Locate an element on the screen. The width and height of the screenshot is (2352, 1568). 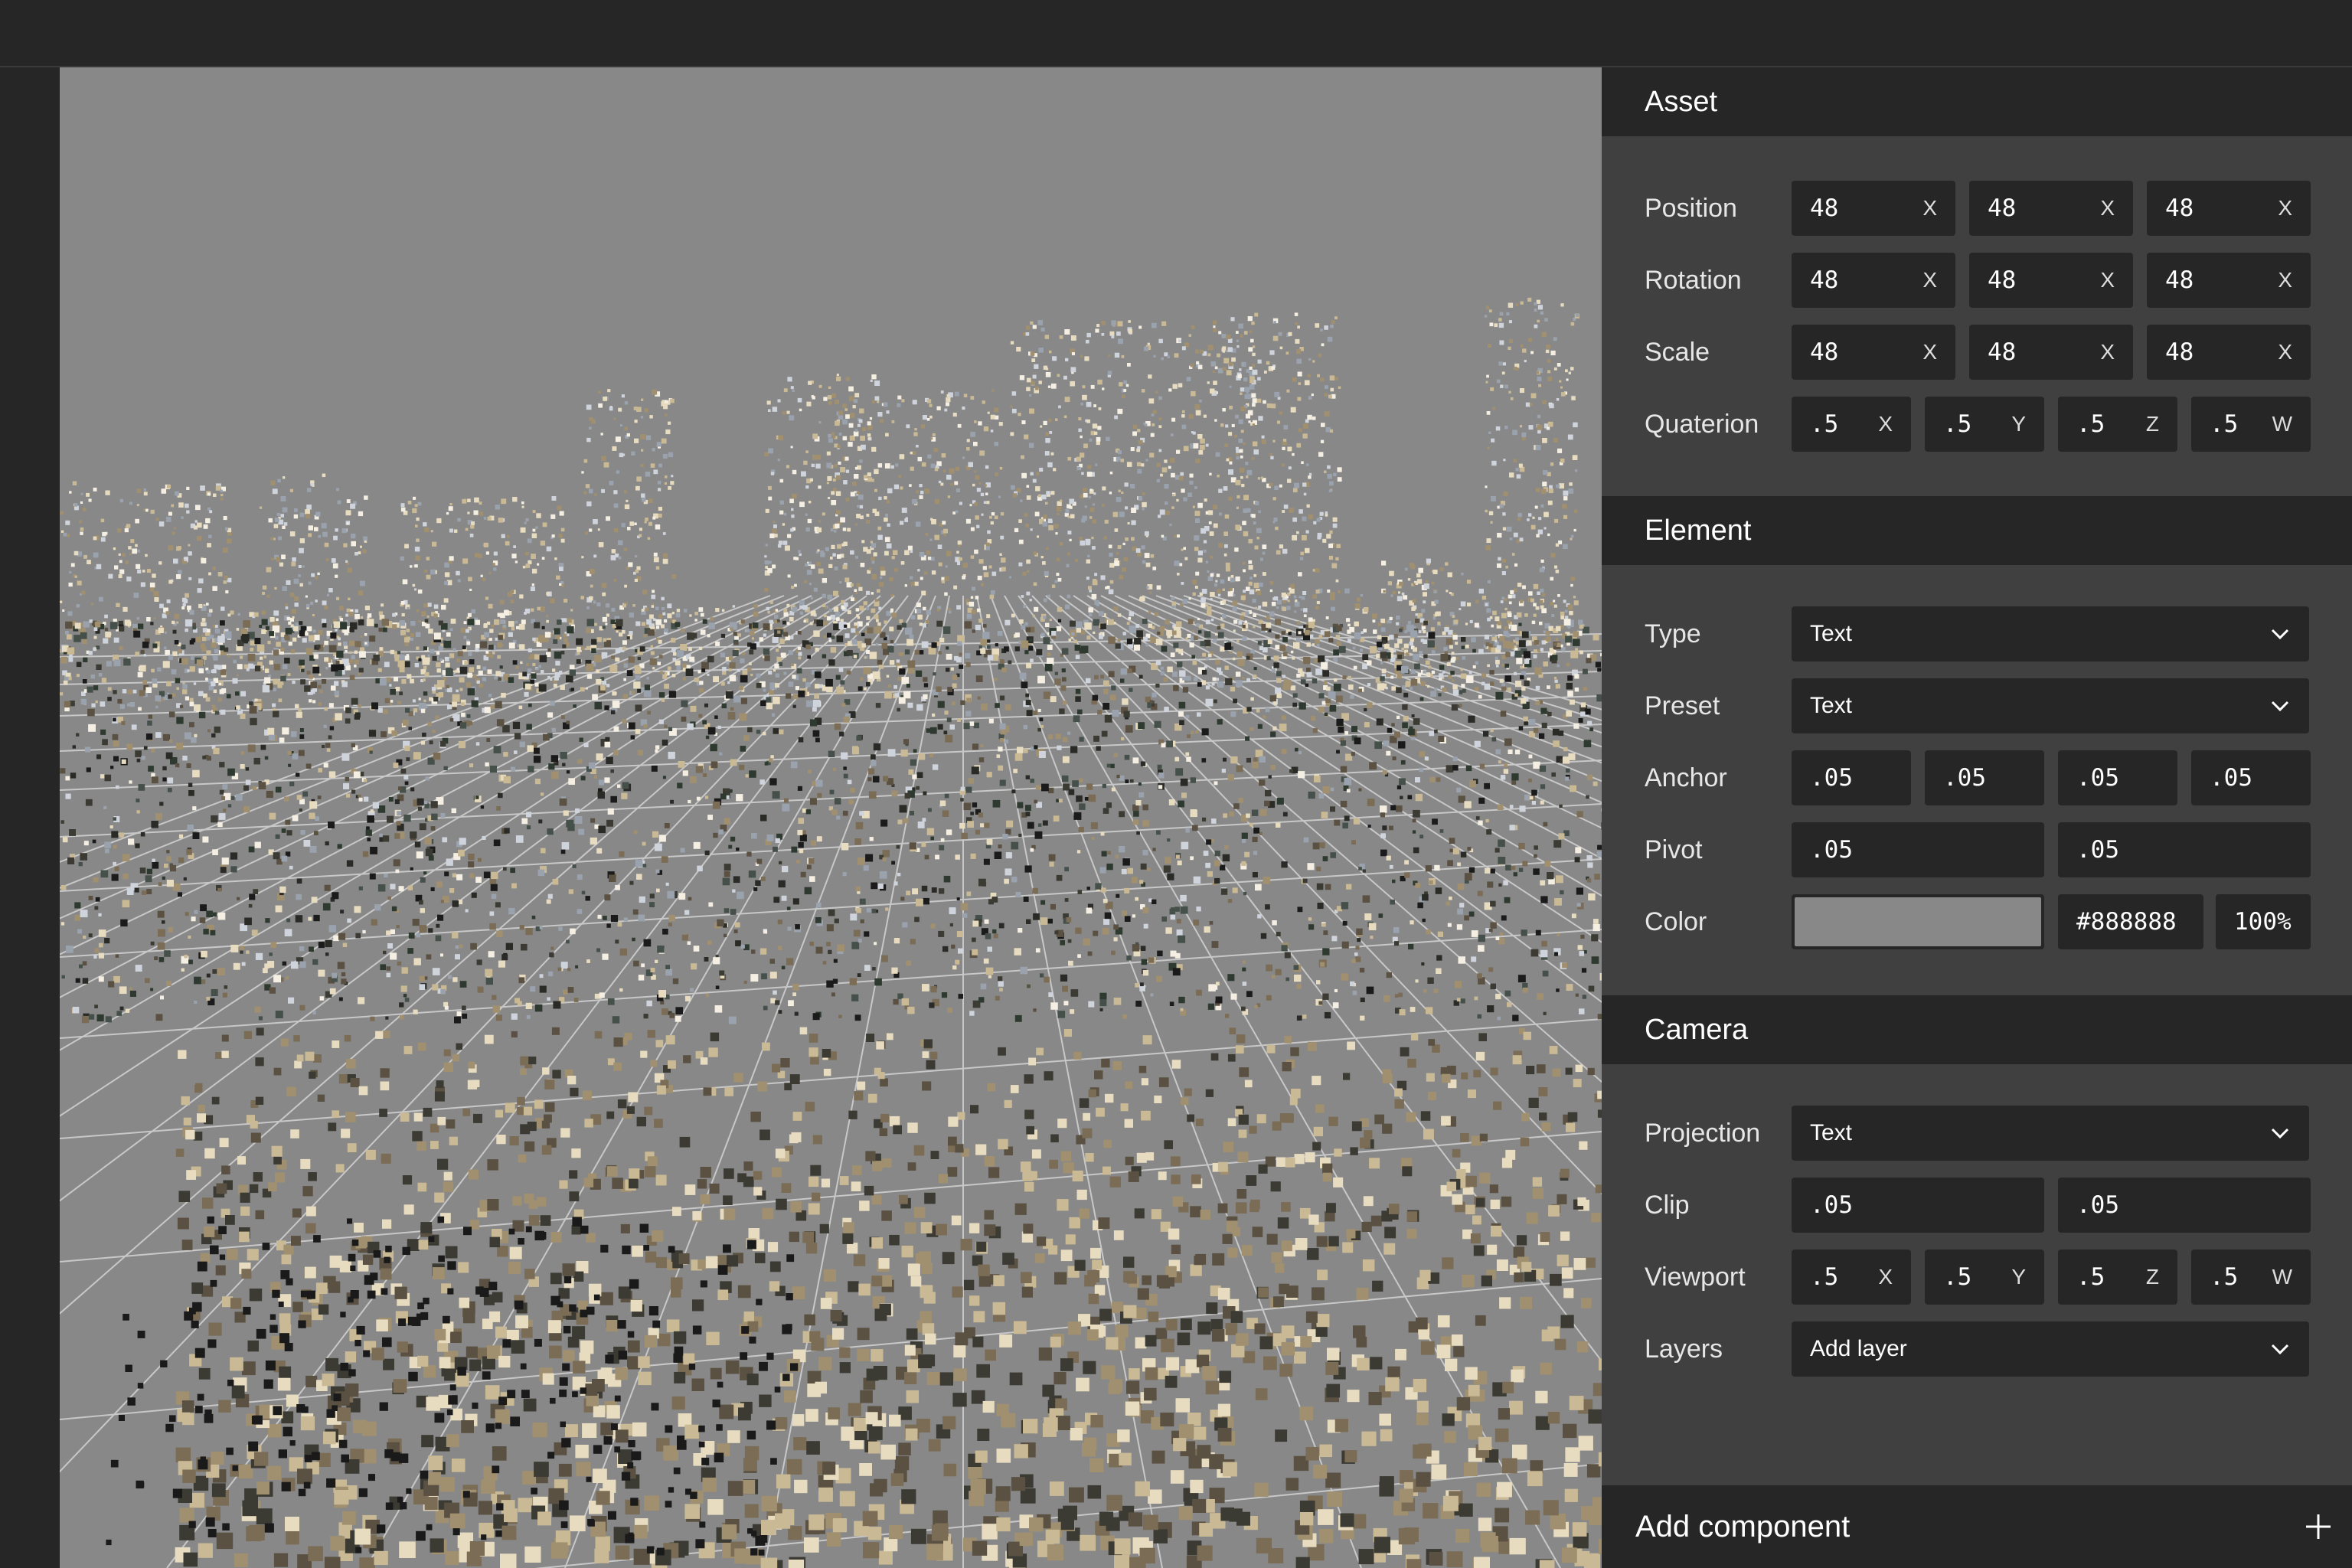
camera-section-header: Camera is located at coordinates (1977, 1029).